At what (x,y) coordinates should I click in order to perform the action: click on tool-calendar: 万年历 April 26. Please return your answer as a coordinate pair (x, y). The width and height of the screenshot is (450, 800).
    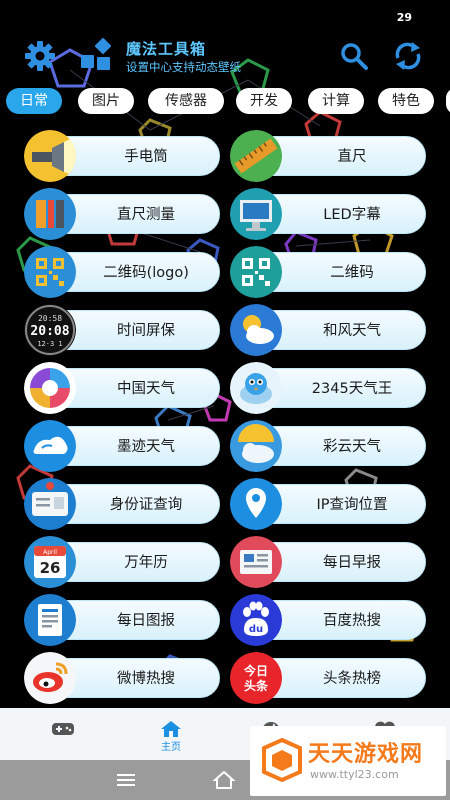
    Looking at the image, I should click on (122, 562).